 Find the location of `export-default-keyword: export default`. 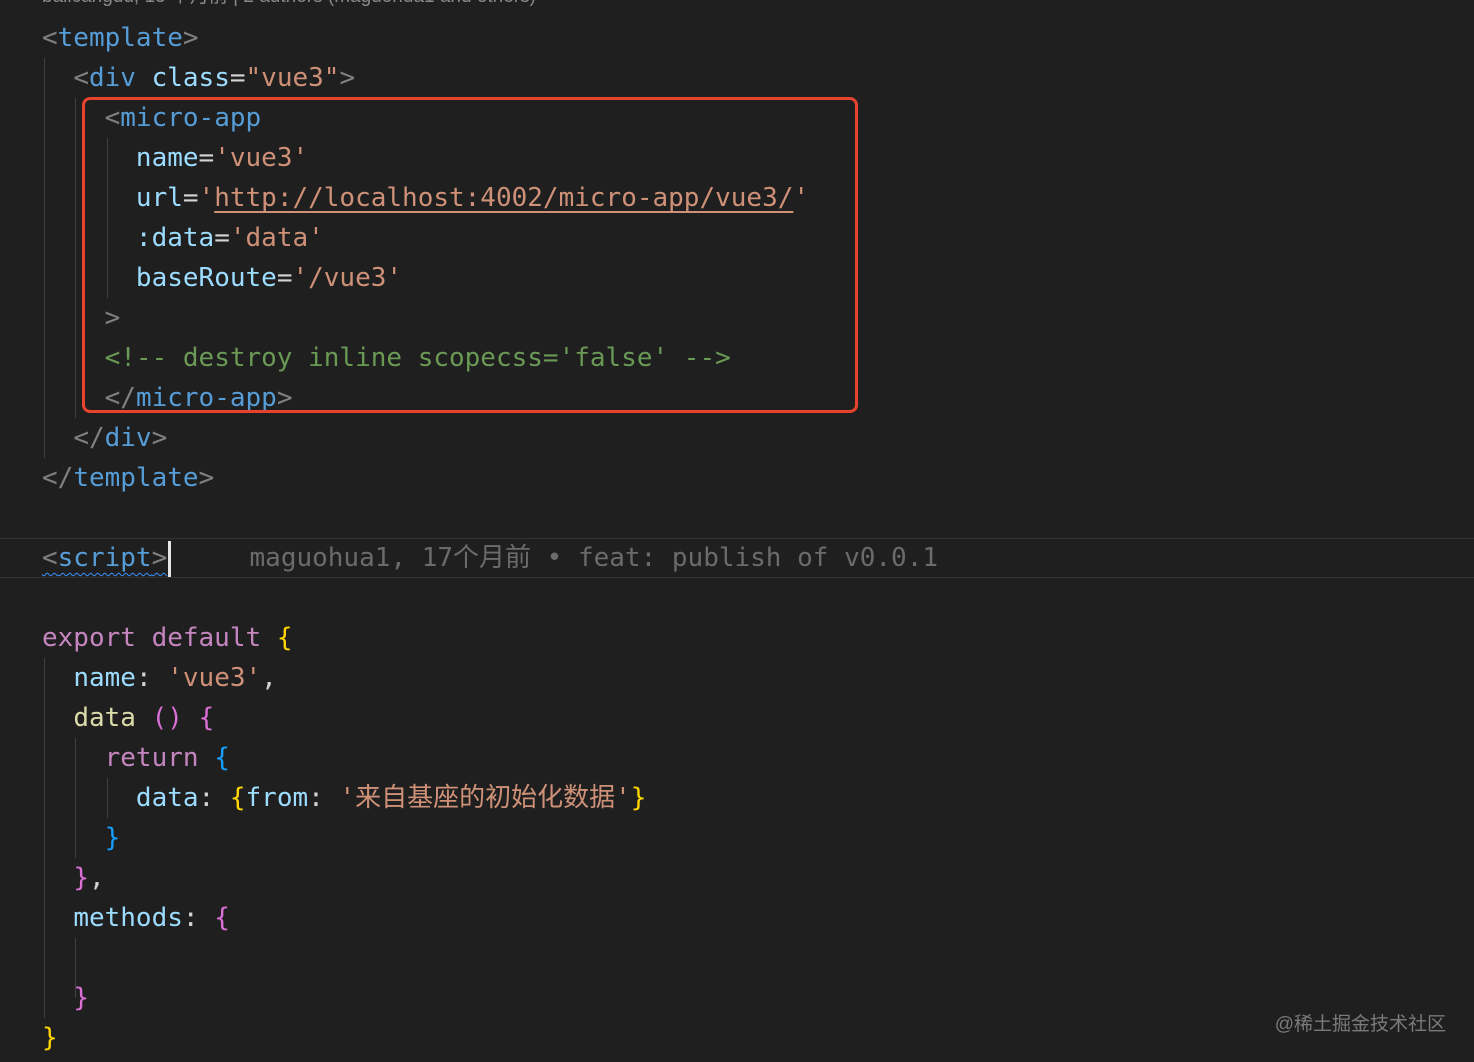

export-default-keyword: export default is located at coordinates (152, 638).